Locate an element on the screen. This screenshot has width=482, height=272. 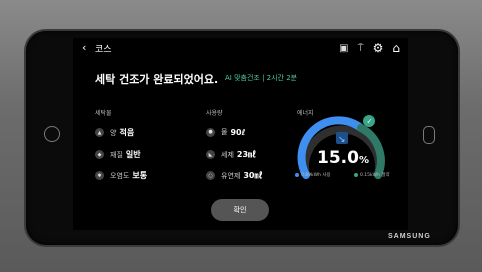
saved-dot-icon is located at coordinates (356, 175).